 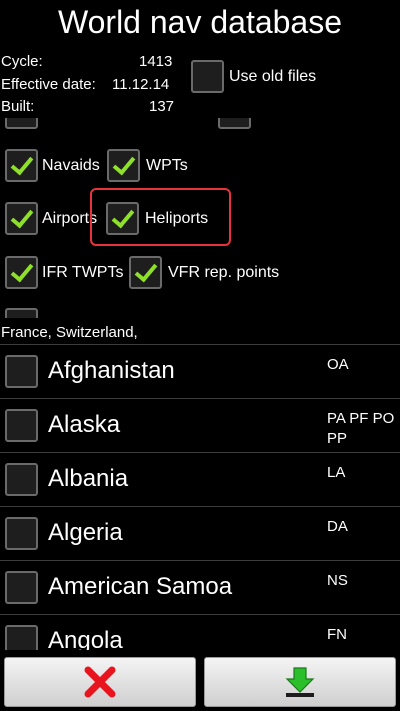 I want to click on cycle-value: 1413, so click(x=156, y=61).